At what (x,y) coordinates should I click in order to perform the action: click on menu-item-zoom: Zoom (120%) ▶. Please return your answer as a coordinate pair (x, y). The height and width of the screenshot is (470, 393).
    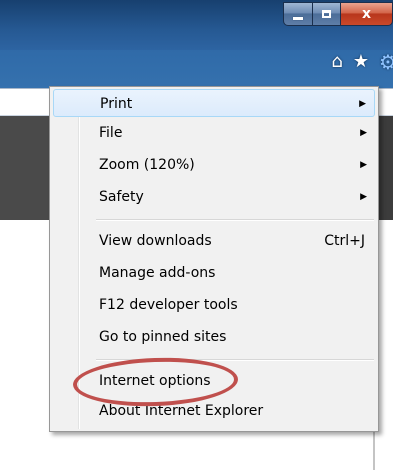
    Looking at the image, I should click on (214, 165).